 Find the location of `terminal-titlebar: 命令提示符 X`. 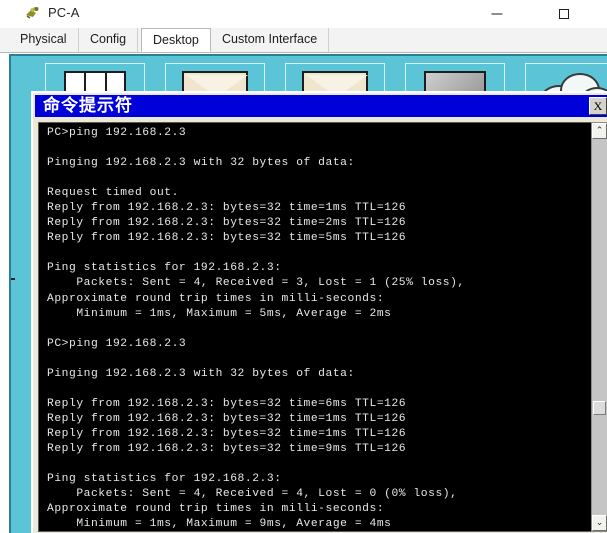

terminal-titlebar: 命令提示符 X is located at coordinates (321, 106).